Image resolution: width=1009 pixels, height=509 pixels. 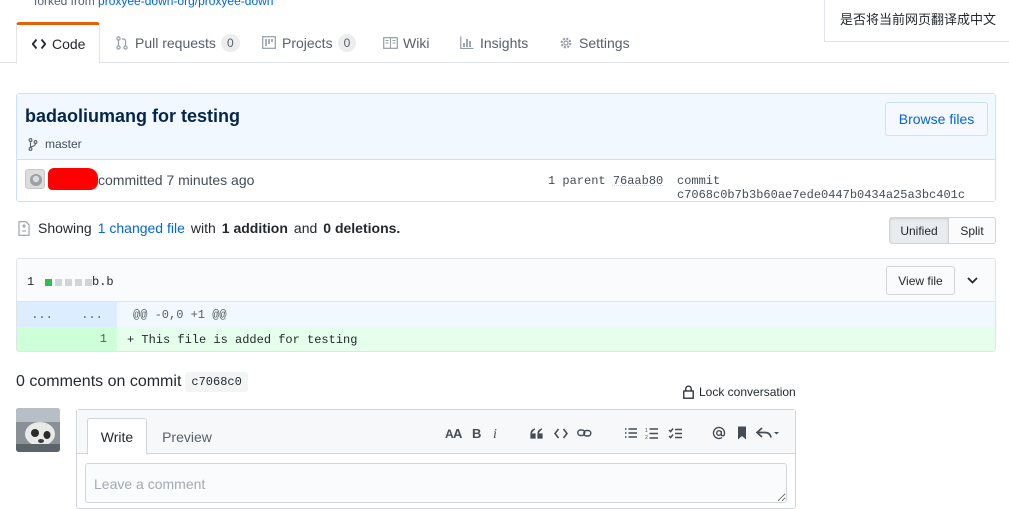 I want to click on svg-text: 1, so click(x=646, y=431).